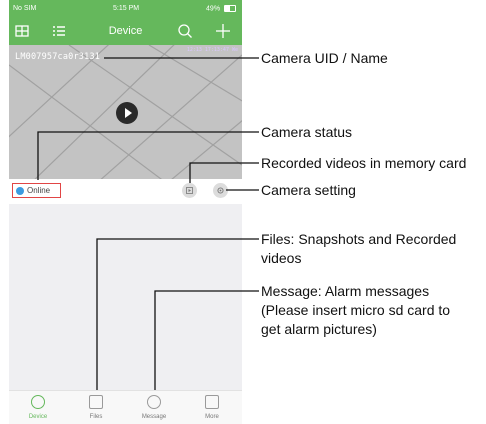 Image resolution: width=486 pixels, height=424 pixels. Describe the element at coordinates (324, 58) in the screenshot. I see `annotation-uid: Camera UID / Name` at that location.